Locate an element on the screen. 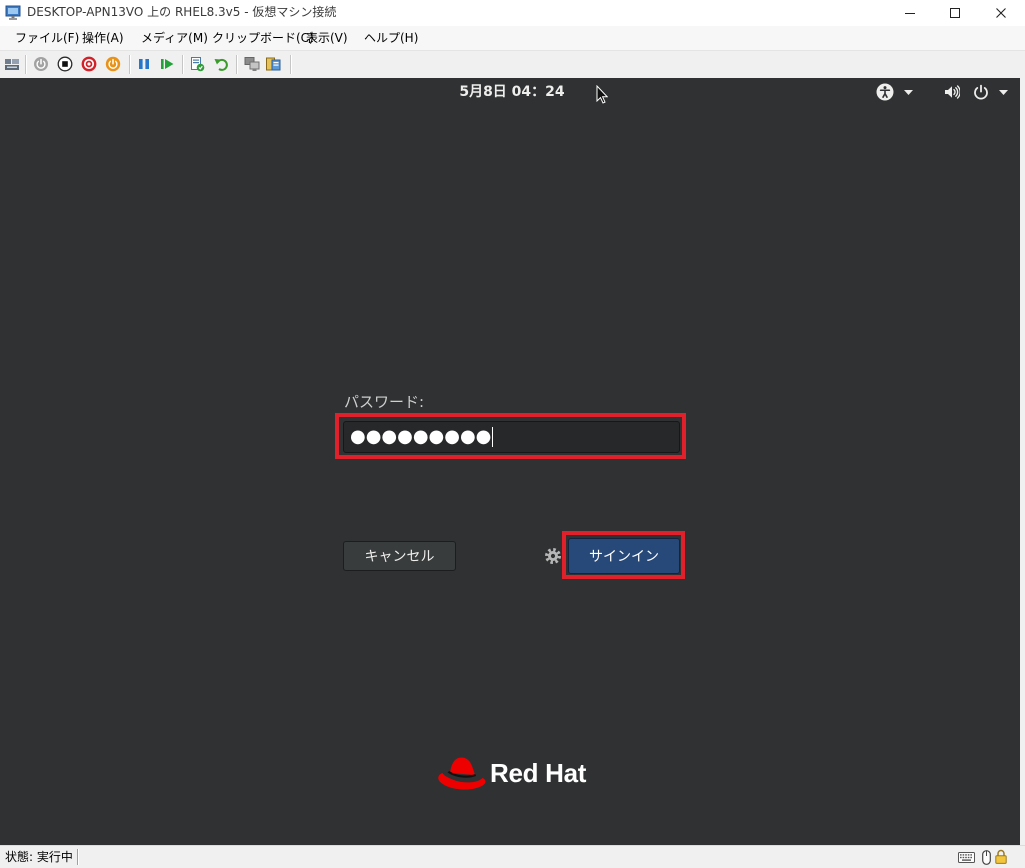 The width and height of the screenshot is (1025, 868). menu-help: ヘルプ(H) is located at coordinates (391, 38).